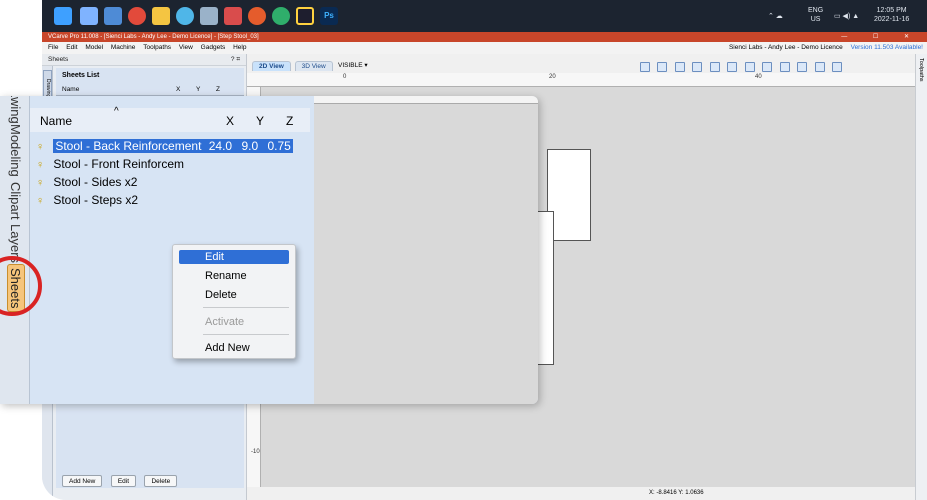 This screenshot has width=927, height=500. Describe the element at coordinates (784, 67) in the screenshot. I see `select-icon` at that location.